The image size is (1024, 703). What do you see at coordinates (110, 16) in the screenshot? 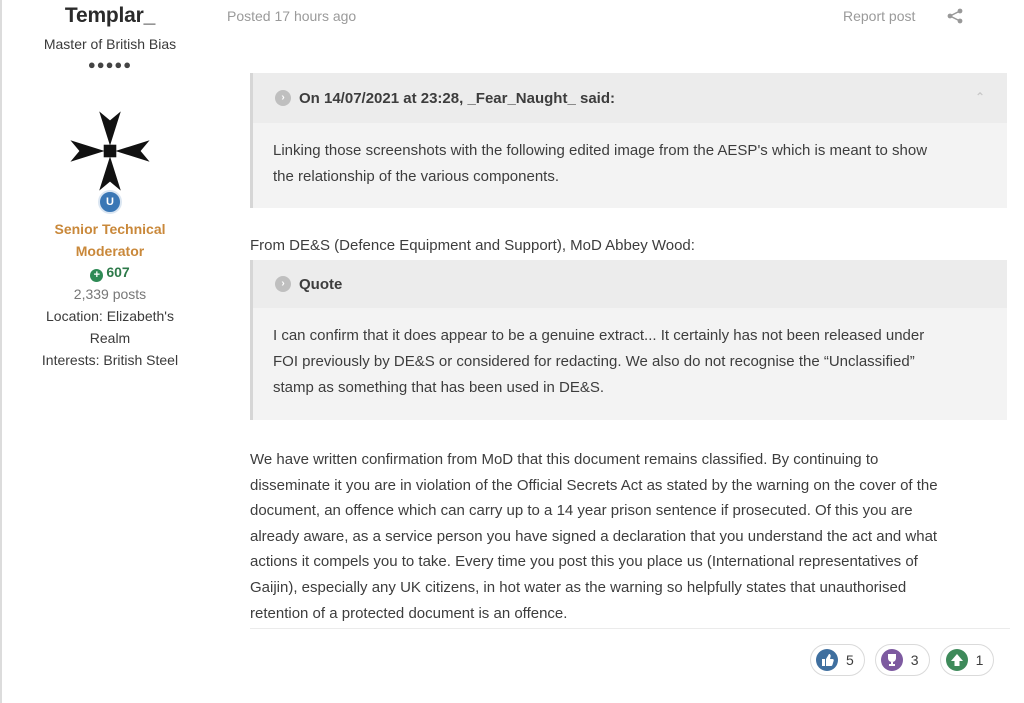
I see `author-name: Templar_` at bounding box center [110, 16].